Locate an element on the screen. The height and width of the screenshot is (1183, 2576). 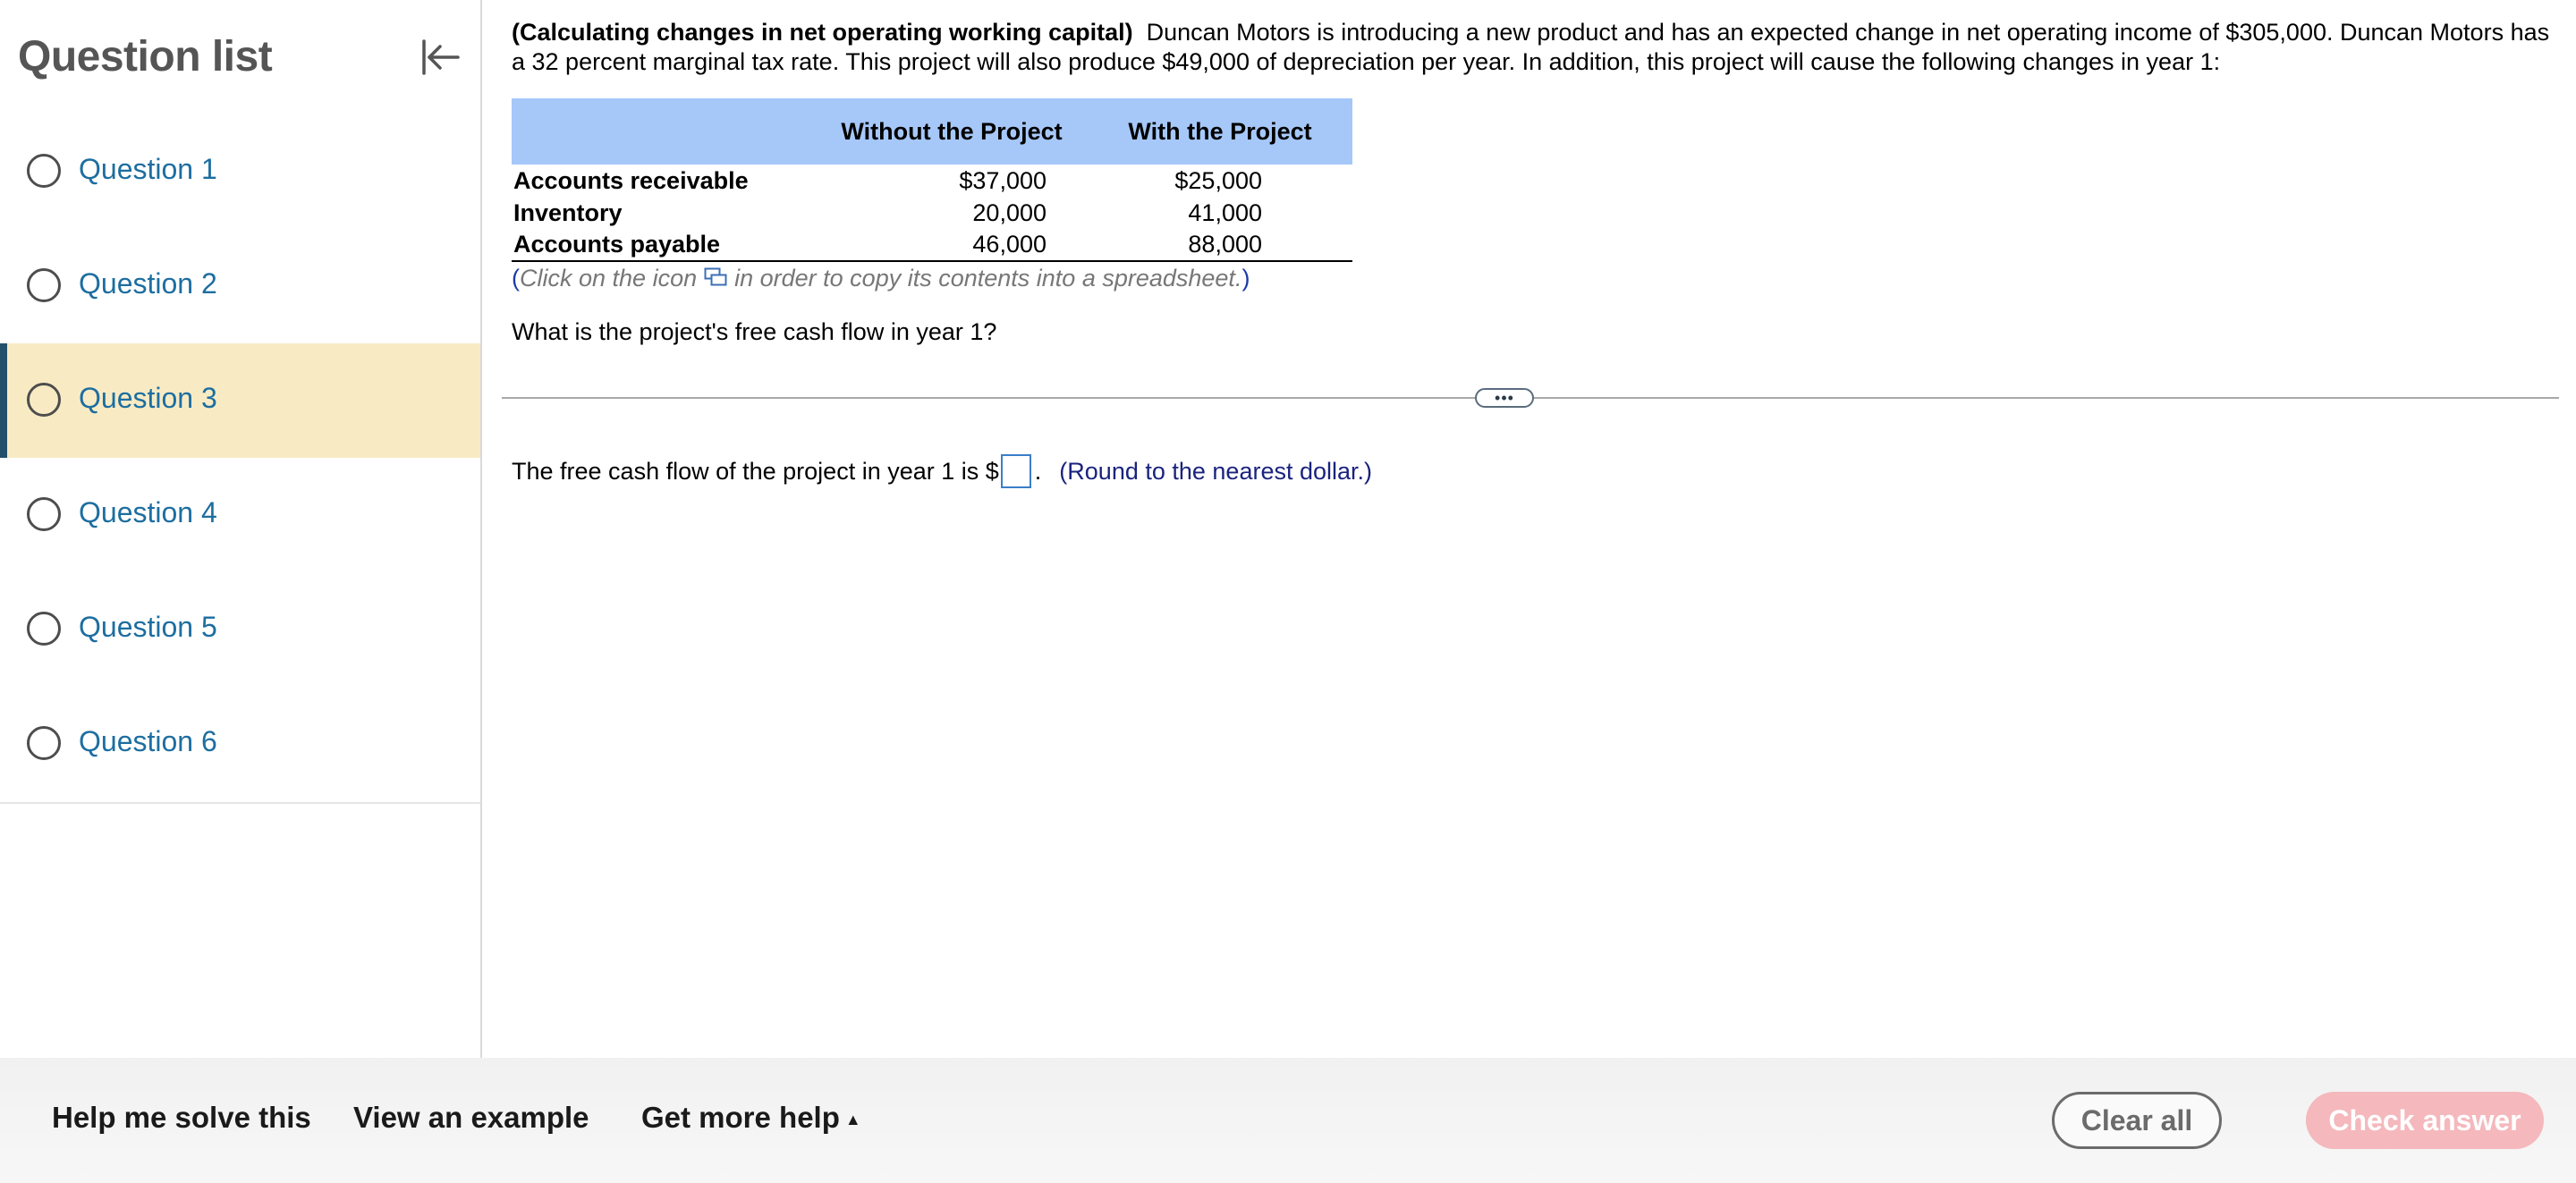
cell-with-project: 41,000 is located at coordinates (1225, 212).